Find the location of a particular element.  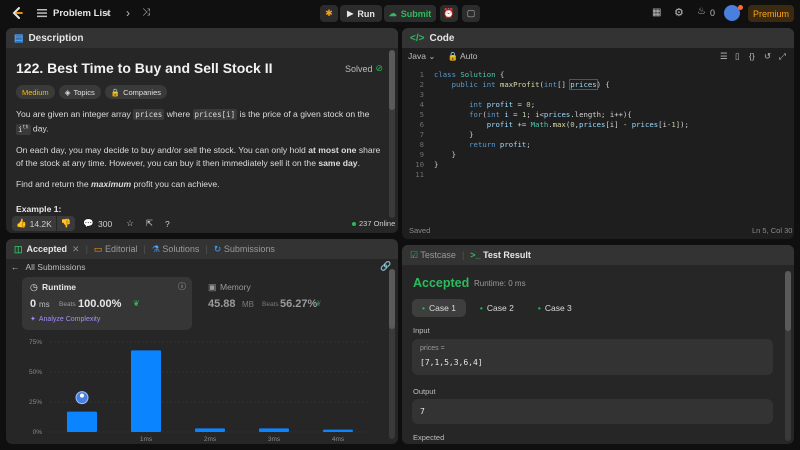

x-tick-label: 4ms is located at coordinates (338, 439).